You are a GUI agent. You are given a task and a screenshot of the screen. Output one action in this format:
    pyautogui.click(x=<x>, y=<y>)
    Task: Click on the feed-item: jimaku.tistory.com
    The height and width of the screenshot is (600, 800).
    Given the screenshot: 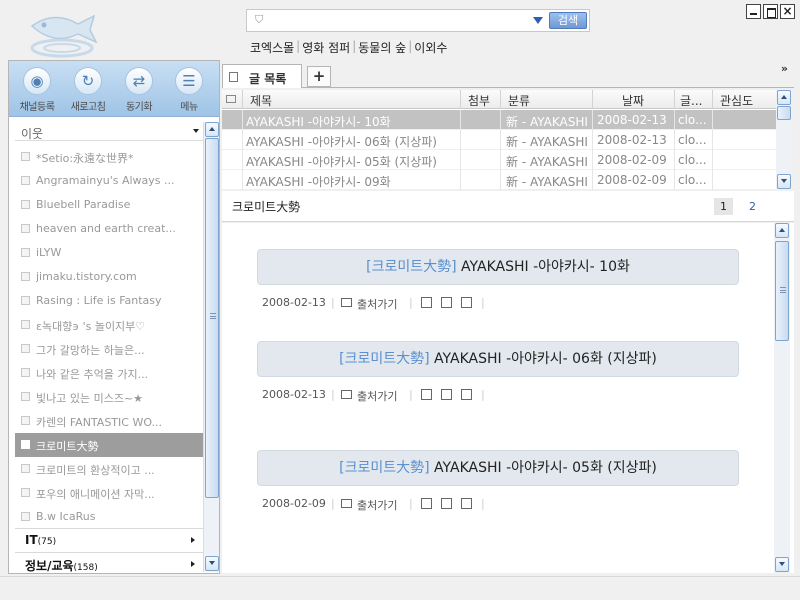 What is the action you would take?
    pyautogui.click(x=109, y=277)
    